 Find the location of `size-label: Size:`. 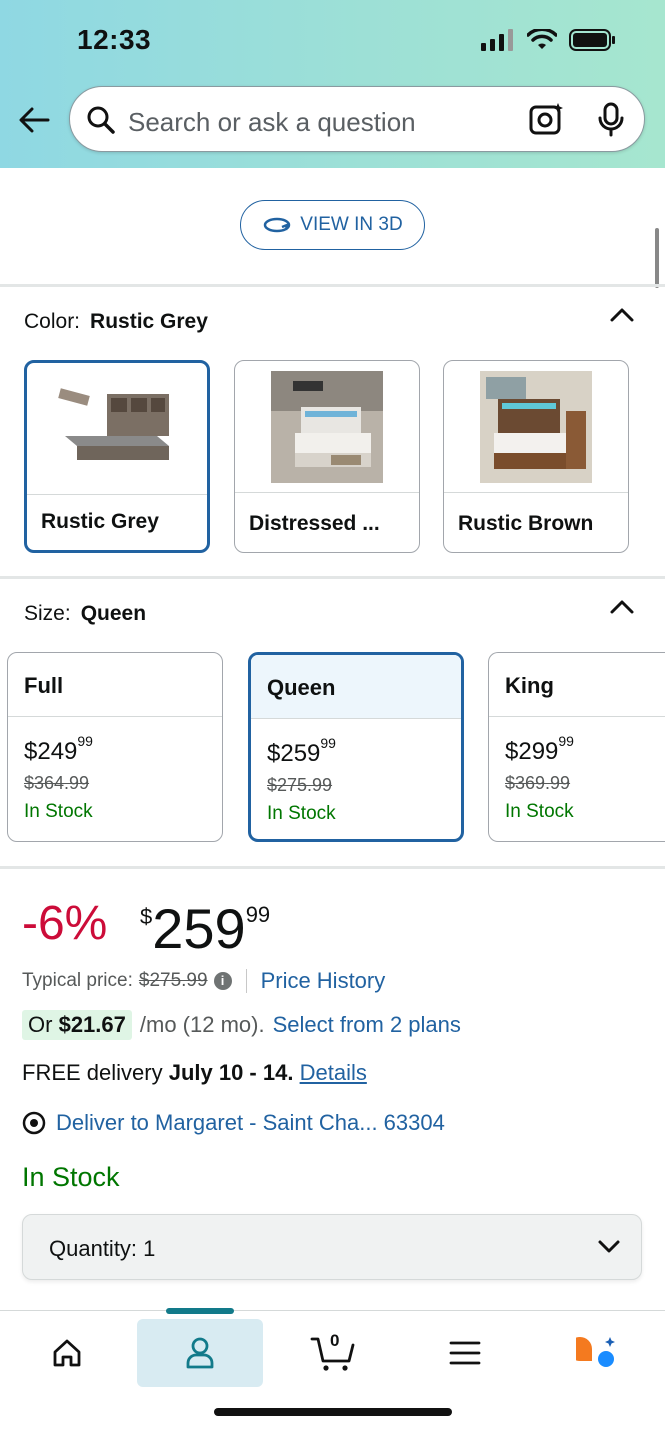

size-label: Size: is located at coordinates (47, 613).